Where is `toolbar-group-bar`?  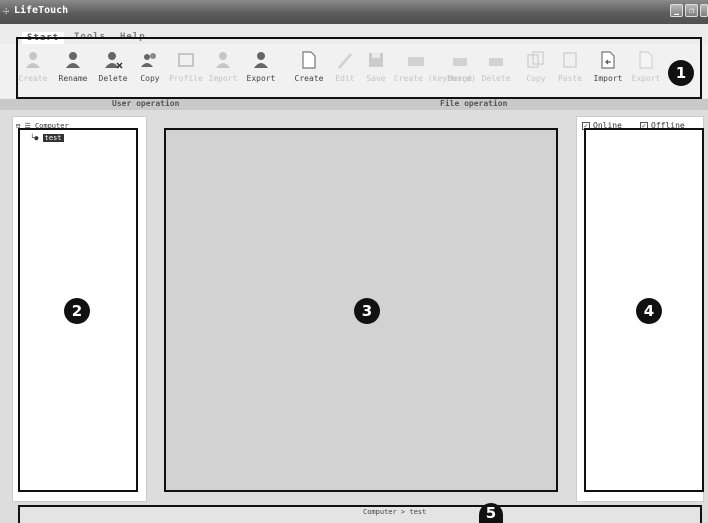
toolbar-group-bar is located at coordinates (354, 104).